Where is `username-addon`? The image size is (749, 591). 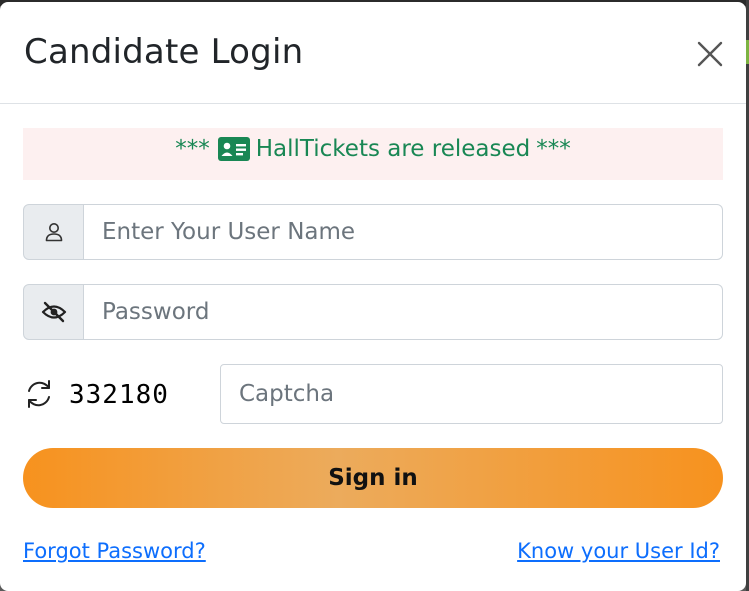 username-addon is located at coordinates (53, 232).